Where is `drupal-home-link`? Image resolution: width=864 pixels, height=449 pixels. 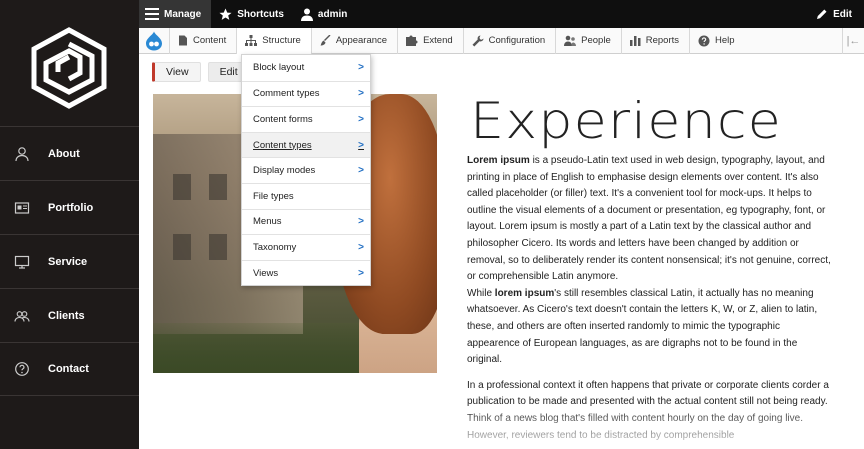
drupal-home-link is located at coordinates (154, 41).